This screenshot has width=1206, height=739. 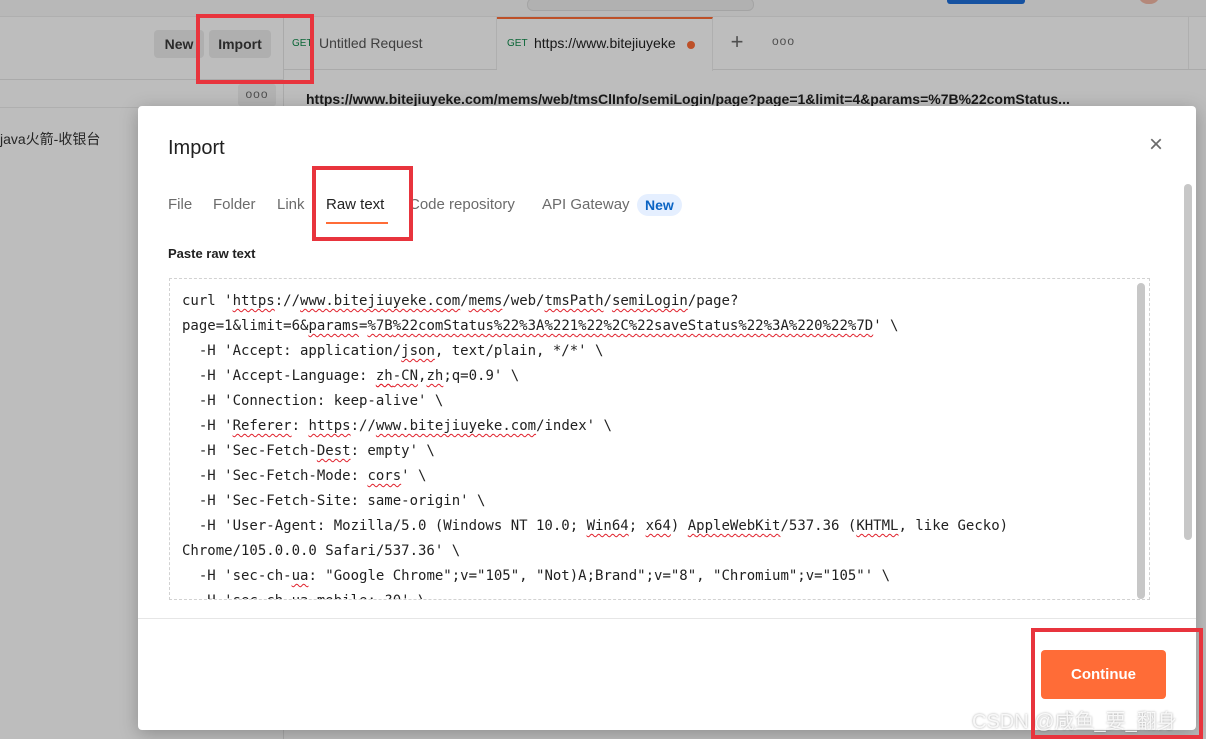 I want to click on raw-text-line: -H 'Connection: keep-alive' \, so click(x=313, y=401).